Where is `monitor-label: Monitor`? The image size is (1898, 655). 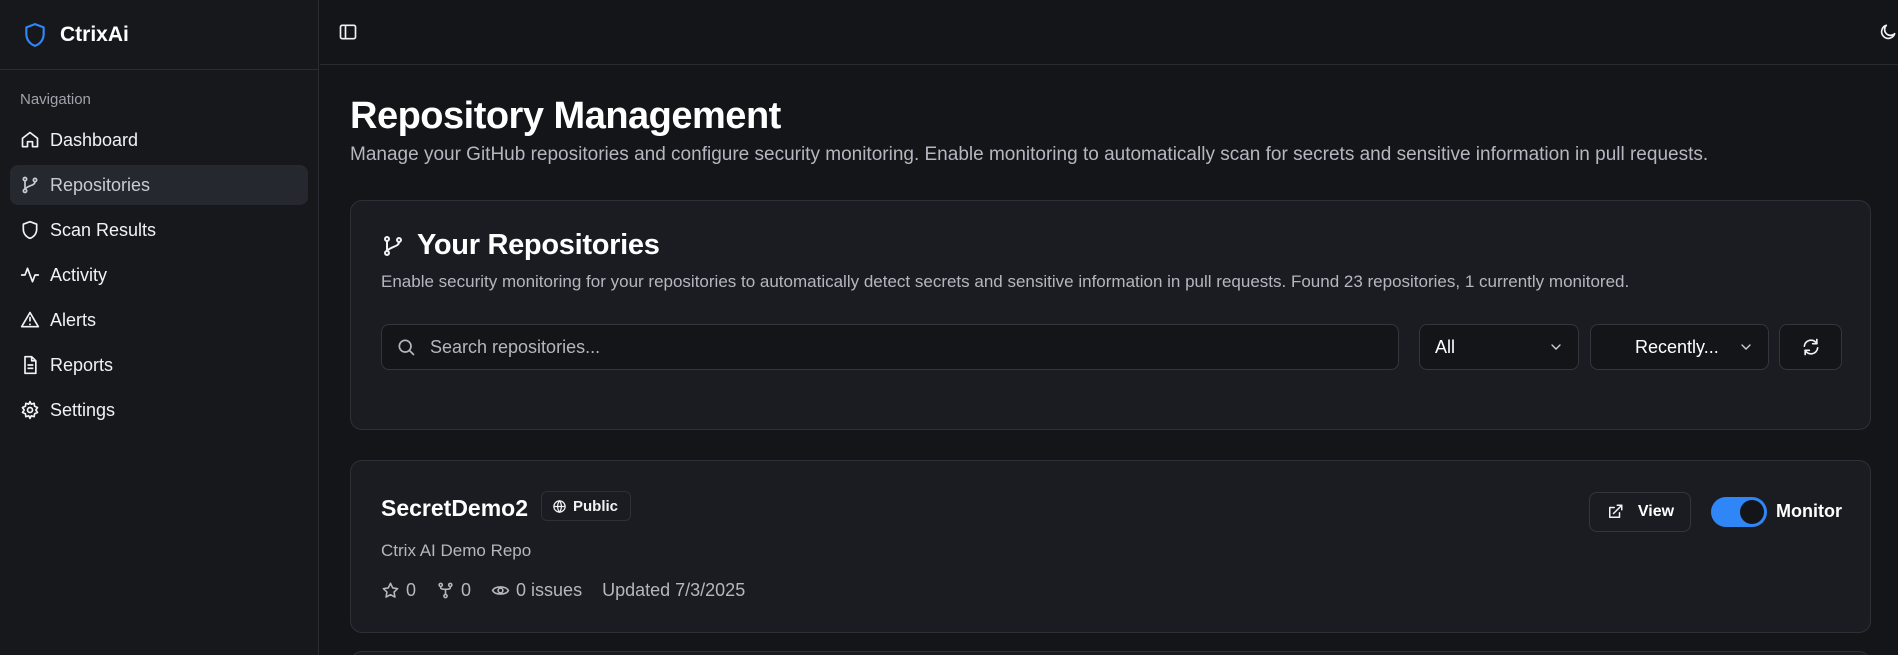
monitor-label: Monitor is located at coordinates (1809, 511).